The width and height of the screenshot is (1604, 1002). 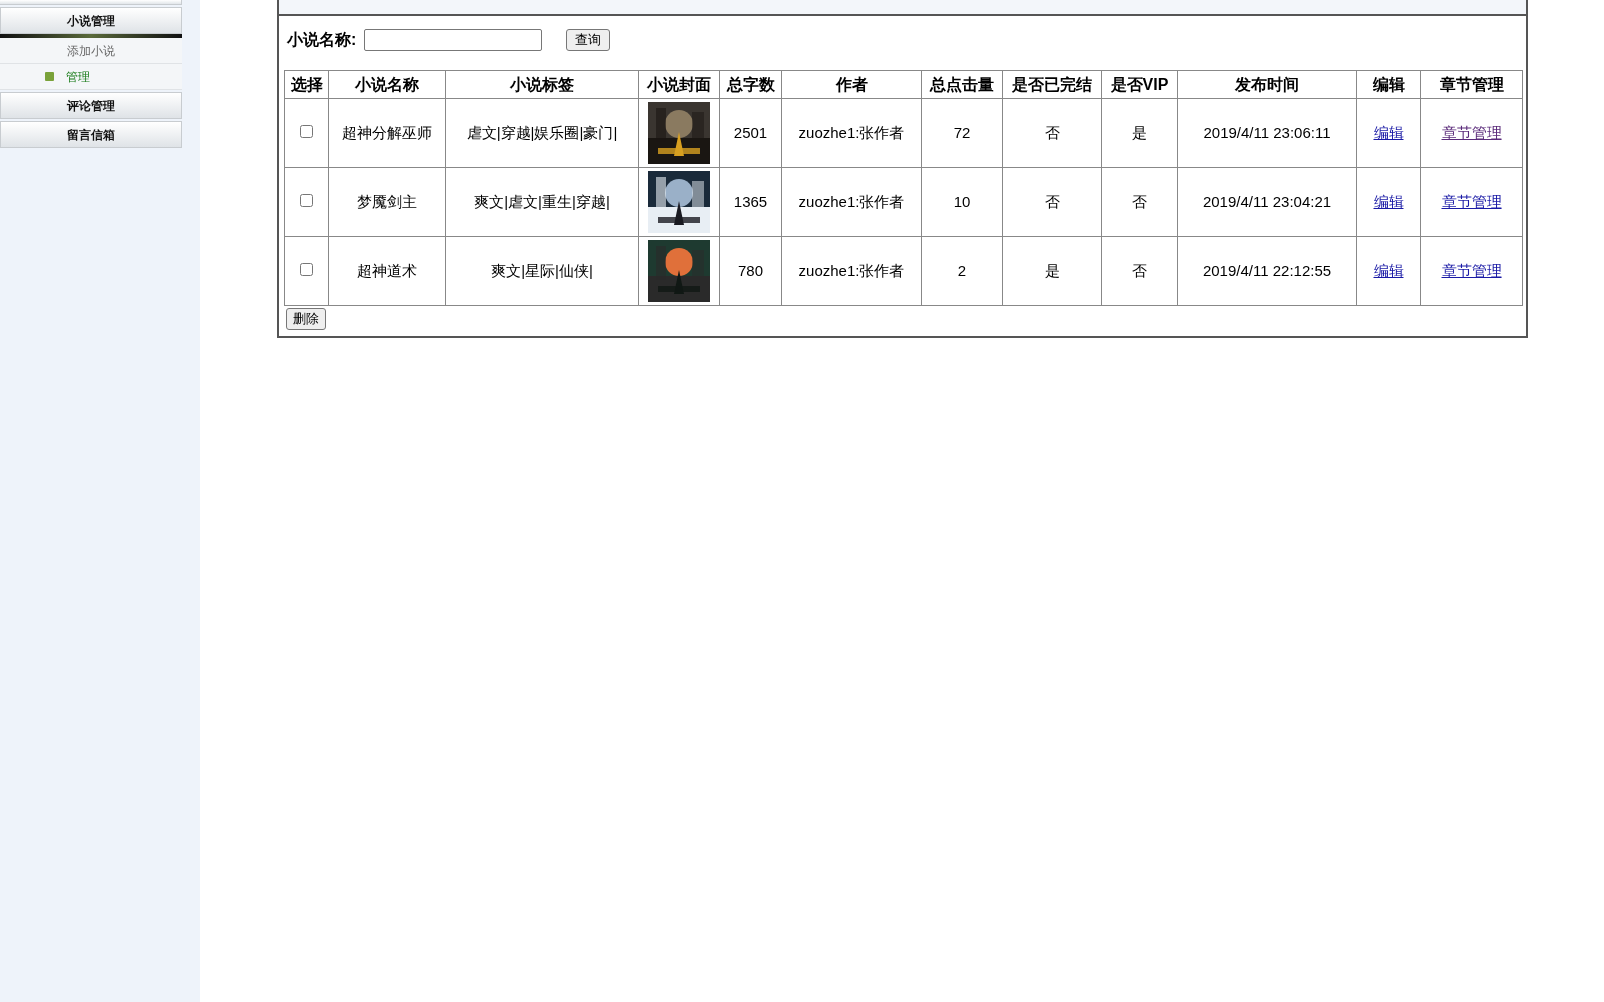 I want to click on table-cell: 2019/4/11 22:12:55, so click(x=1267, y=271).